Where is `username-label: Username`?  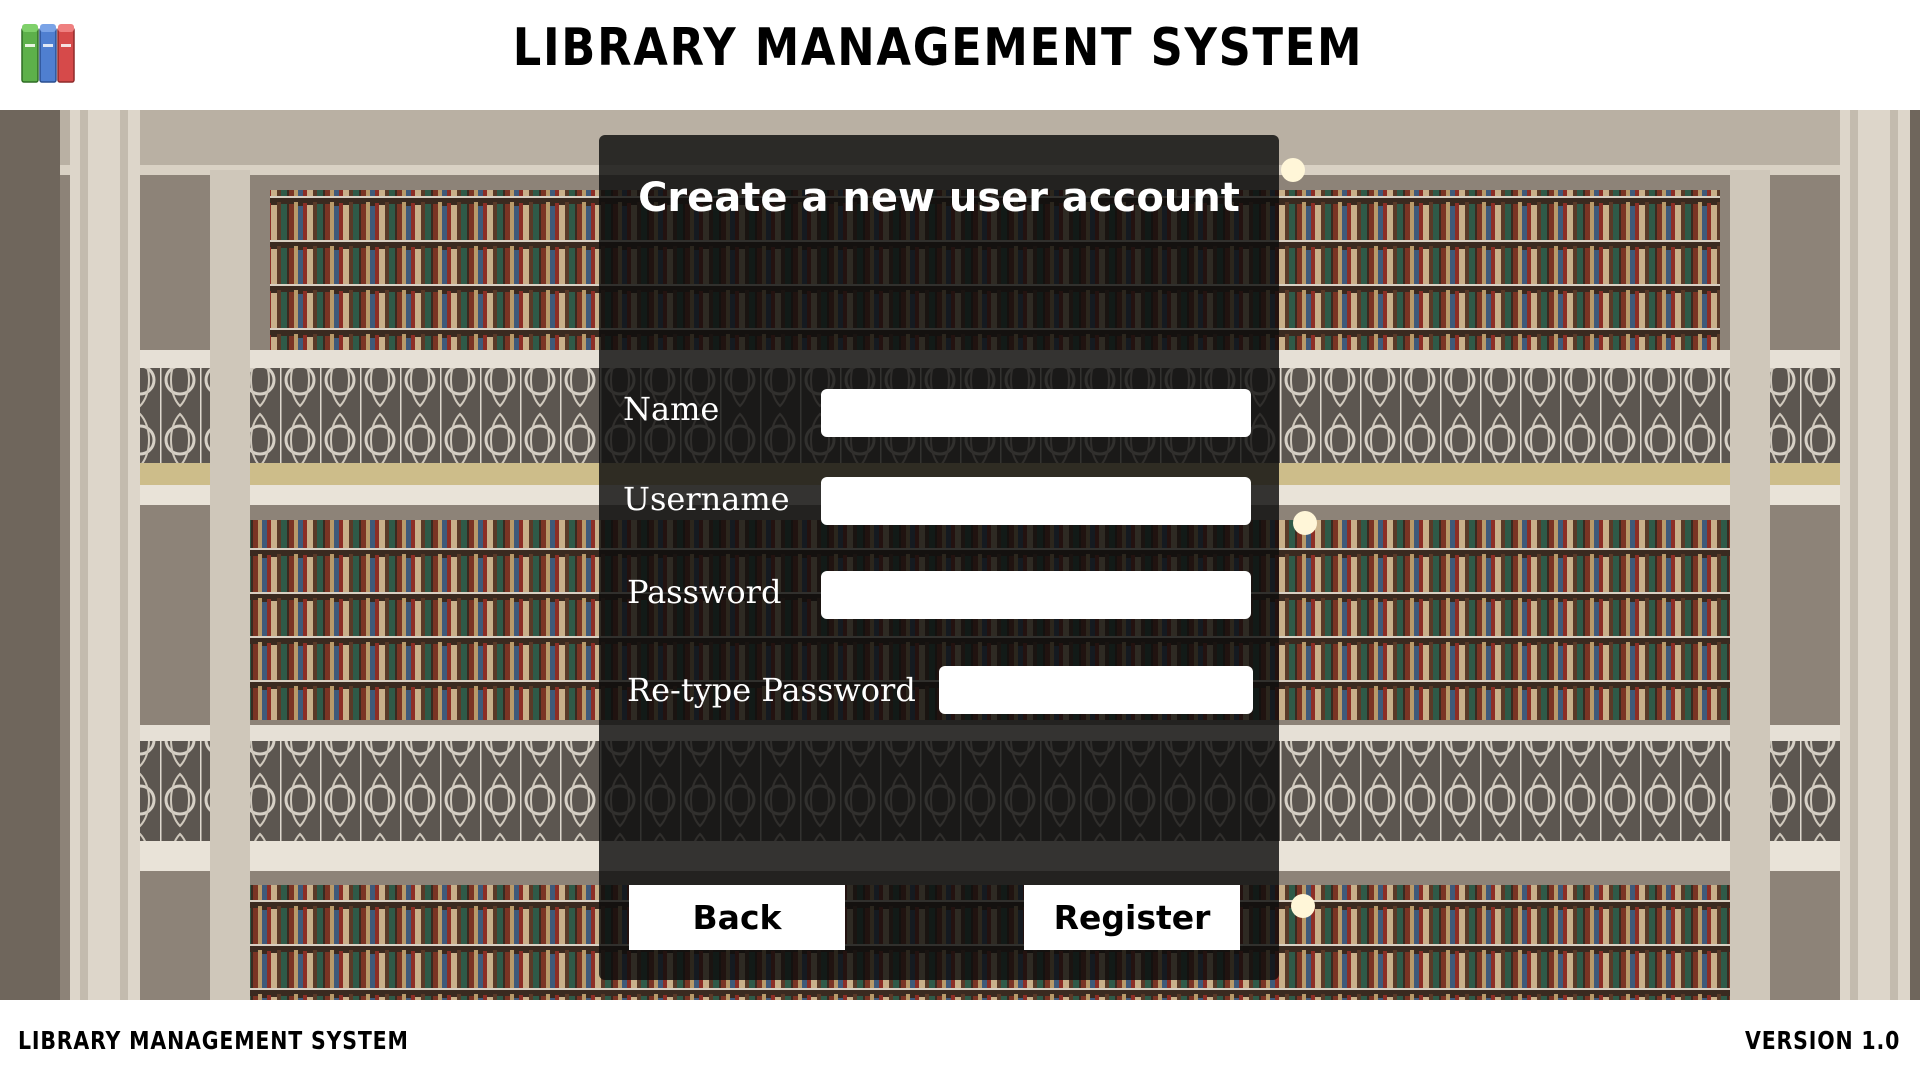
username-label: Username is located at coordinates (706, 499).